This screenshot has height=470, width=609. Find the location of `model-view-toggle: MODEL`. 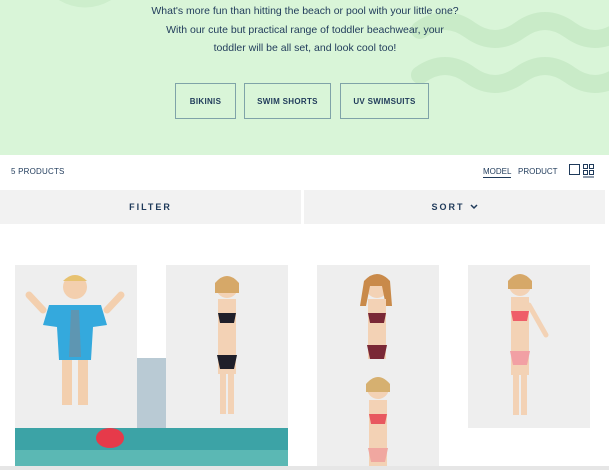

model-view-toggle: MODEL is located at coordinates (497, 172).